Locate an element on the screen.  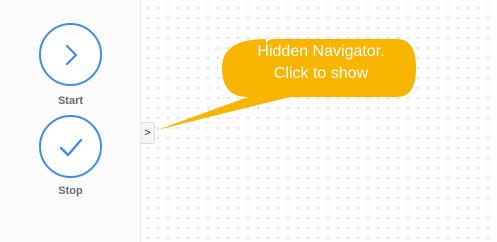
callout-text: Hidden Navigator. Click to show is located at coordinates (321, 63).